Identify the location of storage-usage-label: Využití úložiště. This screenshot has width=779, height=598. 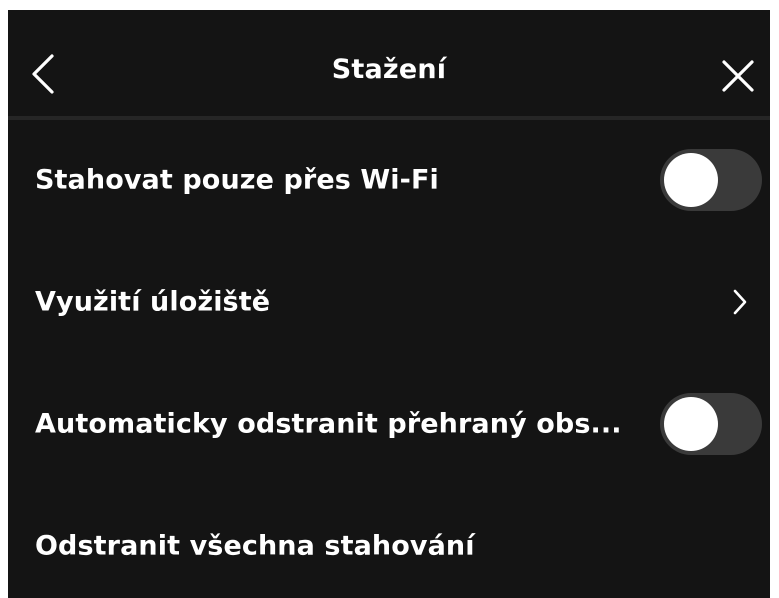
(153, 302).